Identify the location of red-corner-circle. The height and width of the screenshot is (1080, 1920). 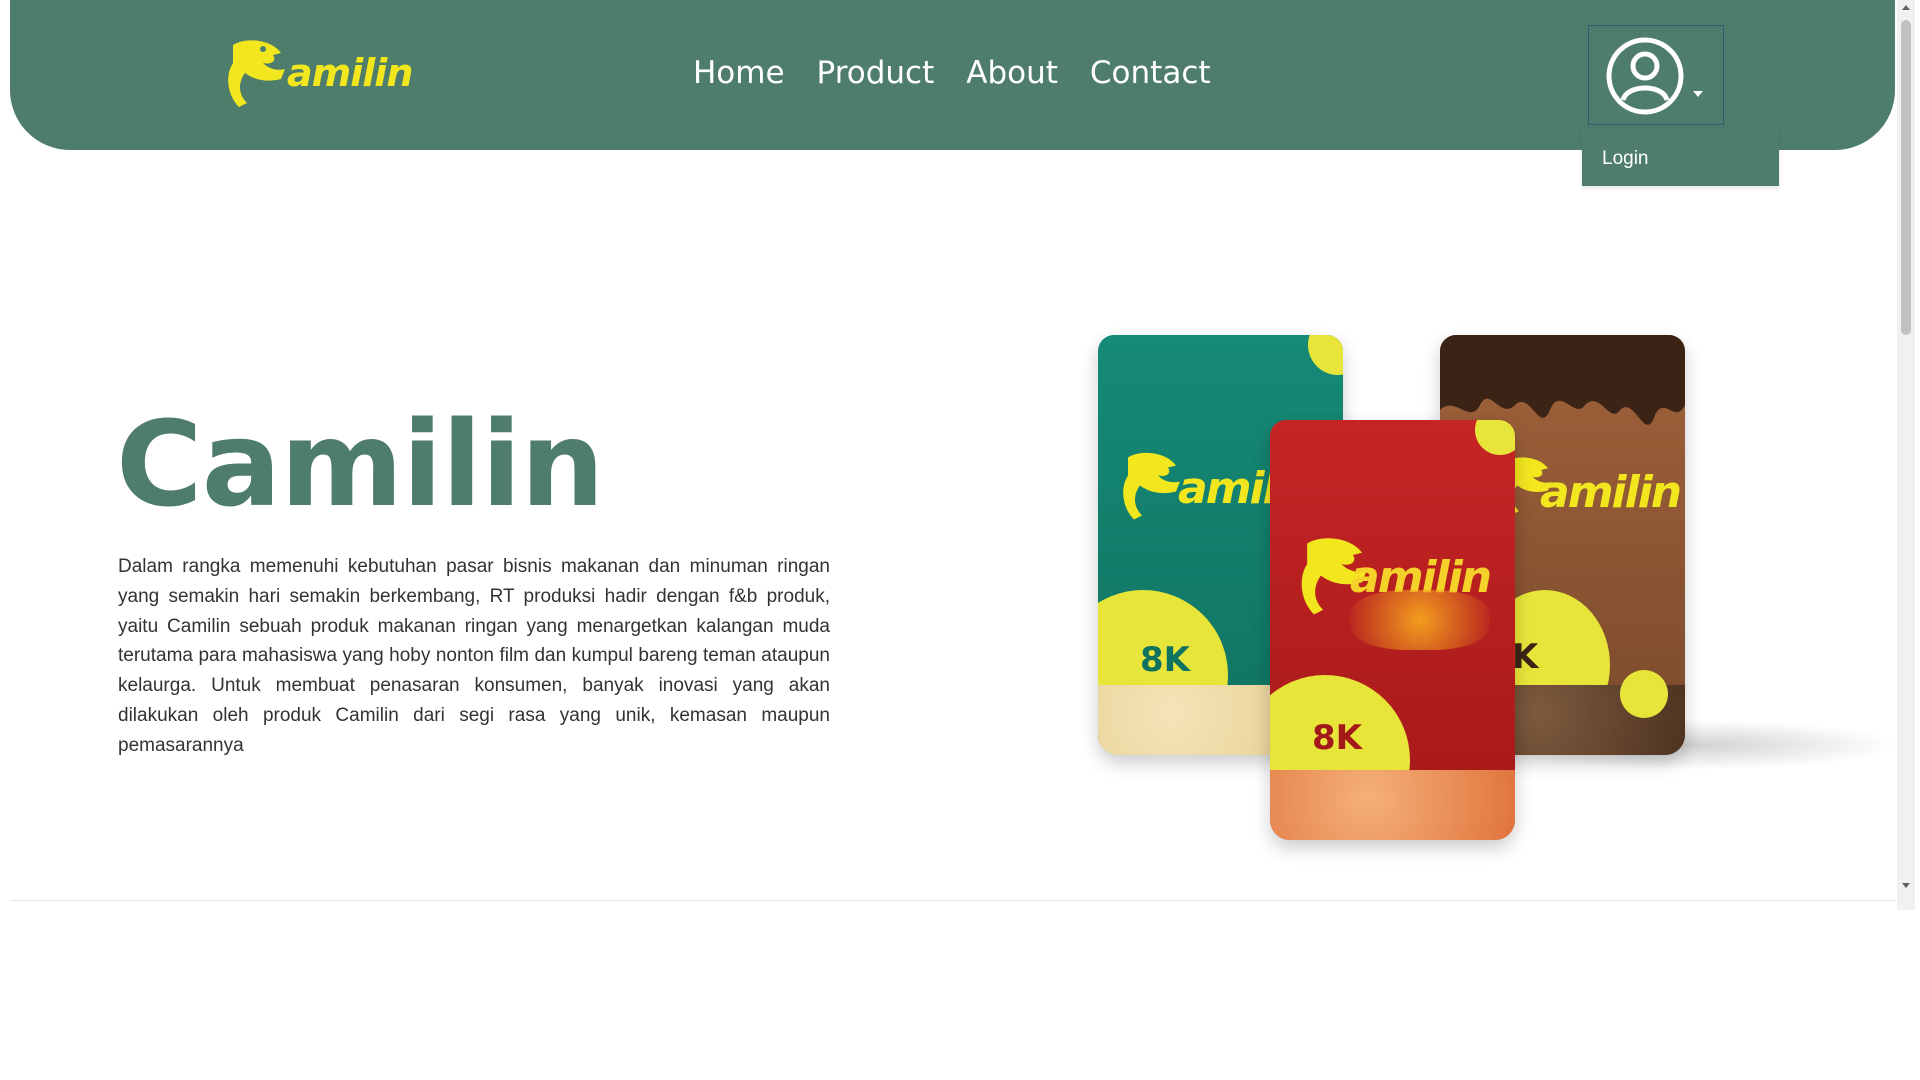
(1495, 437).